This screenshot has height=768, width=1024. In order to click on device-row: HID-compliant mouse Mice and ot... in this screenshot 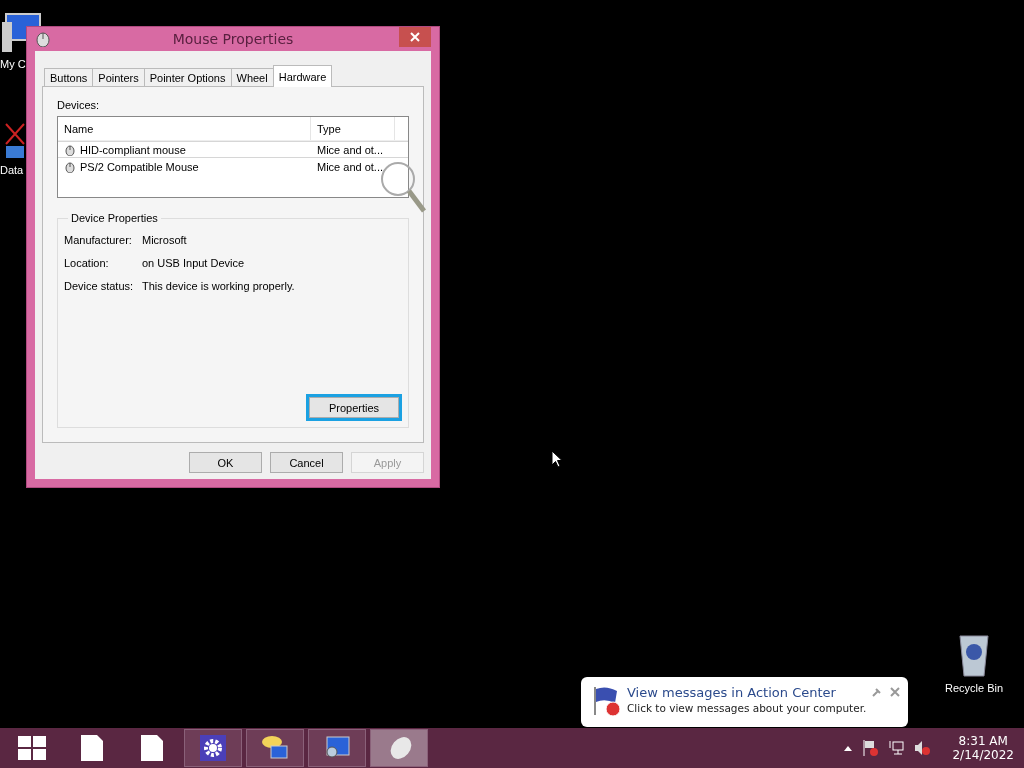, I will do `click(233, 149)`.